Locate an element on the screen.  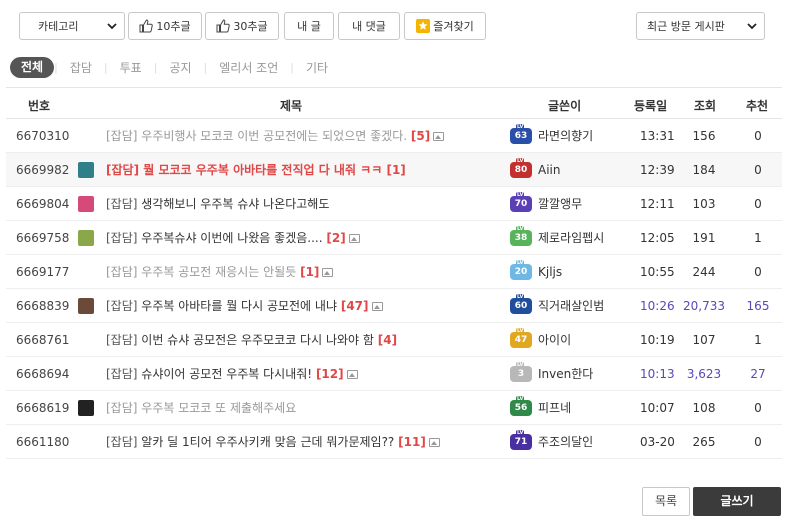
level-badge: 70 is located at coordinates (521, 202).